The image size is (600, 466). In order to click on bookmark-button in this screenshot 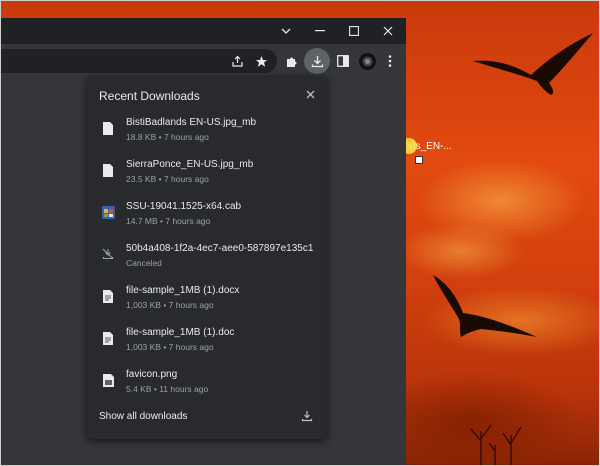, I will do `click(261, 61)`.